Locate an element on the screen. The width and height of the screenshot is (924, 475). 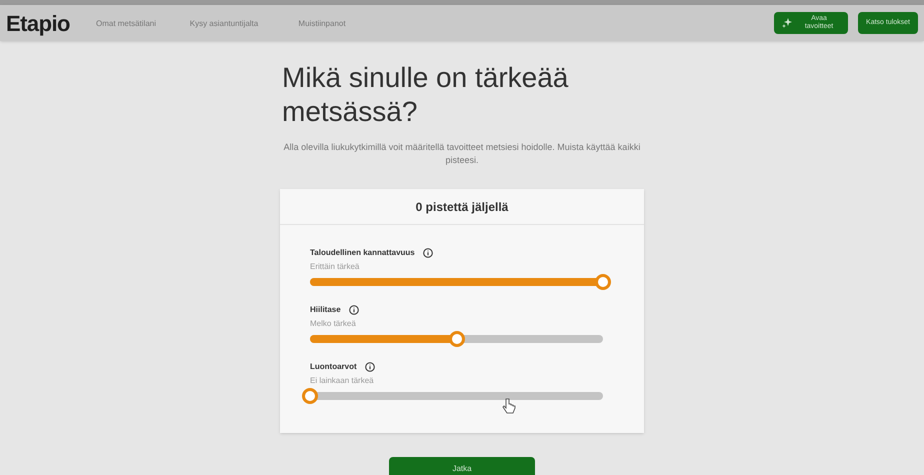
pointer-cursor-icon is located at coordinates (509, 407).